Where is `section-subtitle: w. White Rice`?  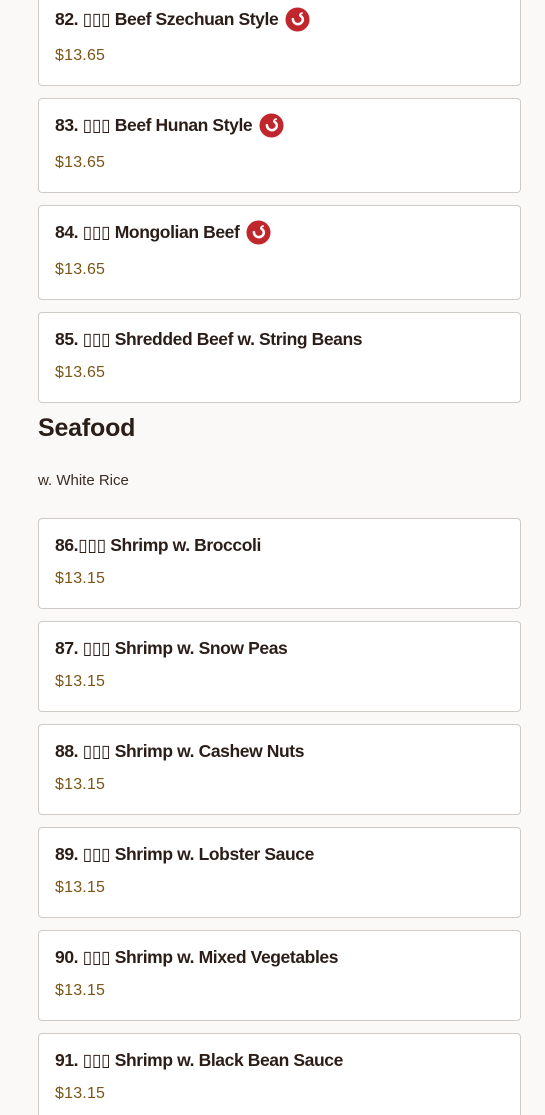 section-subtitle: w. White Rice is located at coordinates (83, 480).